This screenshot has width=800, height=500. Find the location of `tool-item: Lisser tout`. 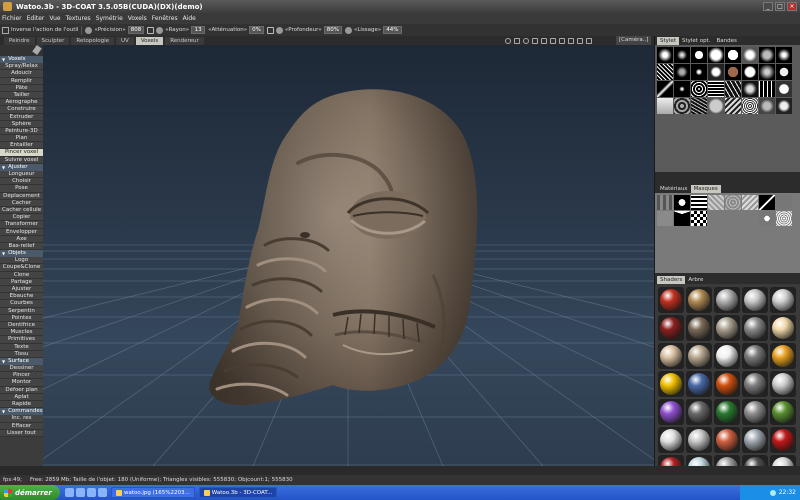

tool-item: Lisser tout is located at coordinates (21, 433).